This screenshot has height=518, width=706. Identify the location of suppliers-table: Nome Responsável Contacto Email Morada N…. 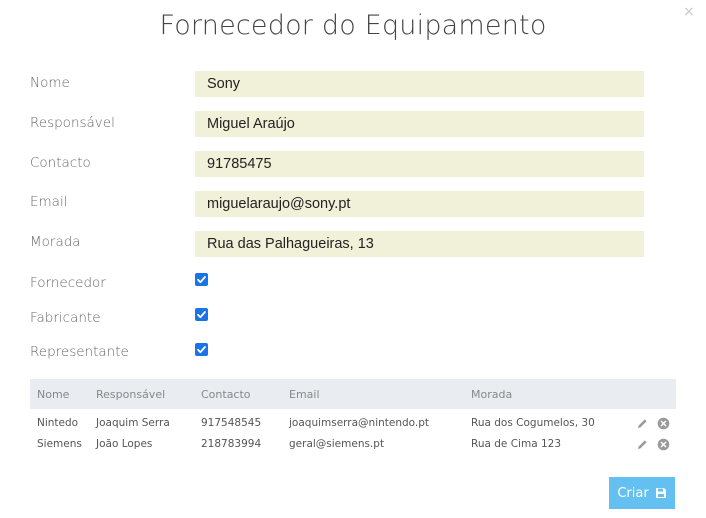
(353, 417).